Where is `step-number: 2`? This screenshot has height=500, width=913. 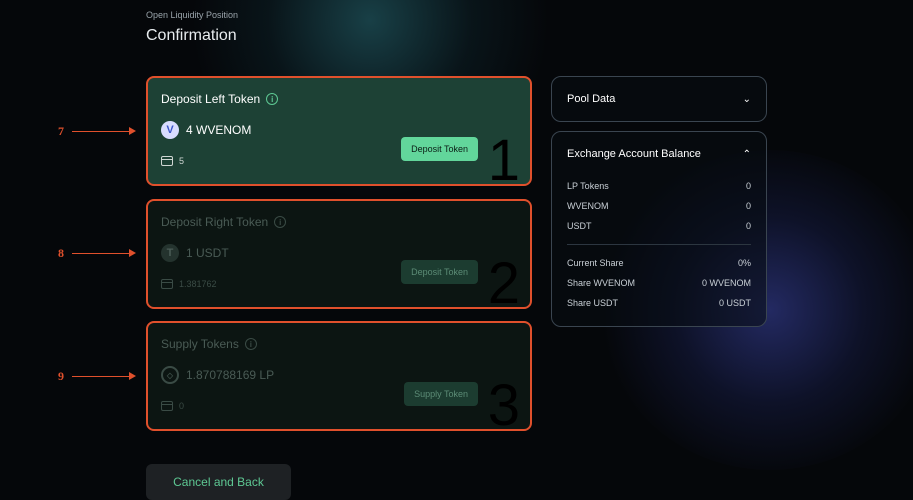 step-number: 2 is located at coordinates (503, 283).